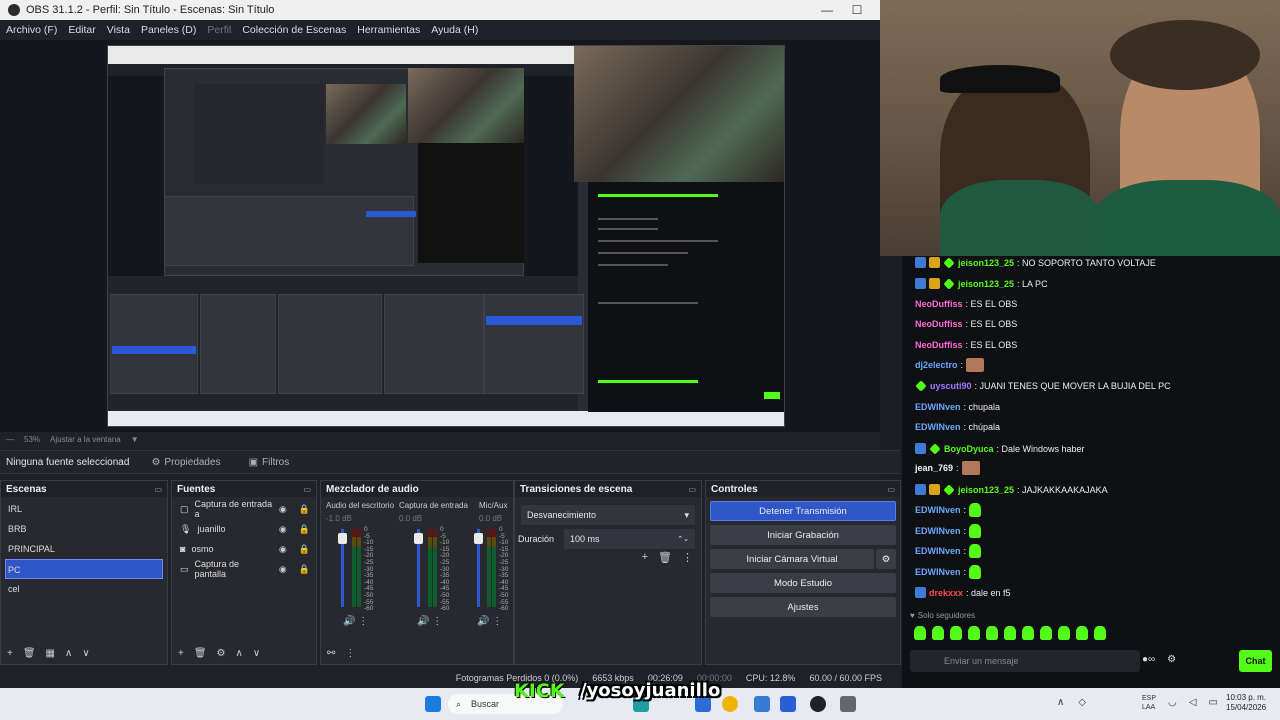 The width and height of the screenshot is (1280, 720). I want to click on chat-send-button: Chat, so click(1255, 661).